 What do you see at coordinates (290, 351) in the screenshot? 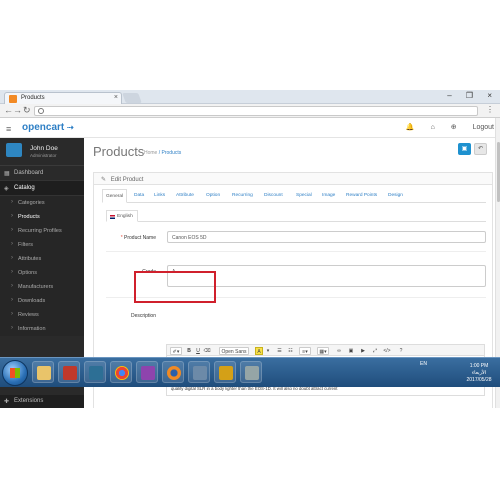
I see `numbered-list-icon: ☷` at bounding box center [290, 351].